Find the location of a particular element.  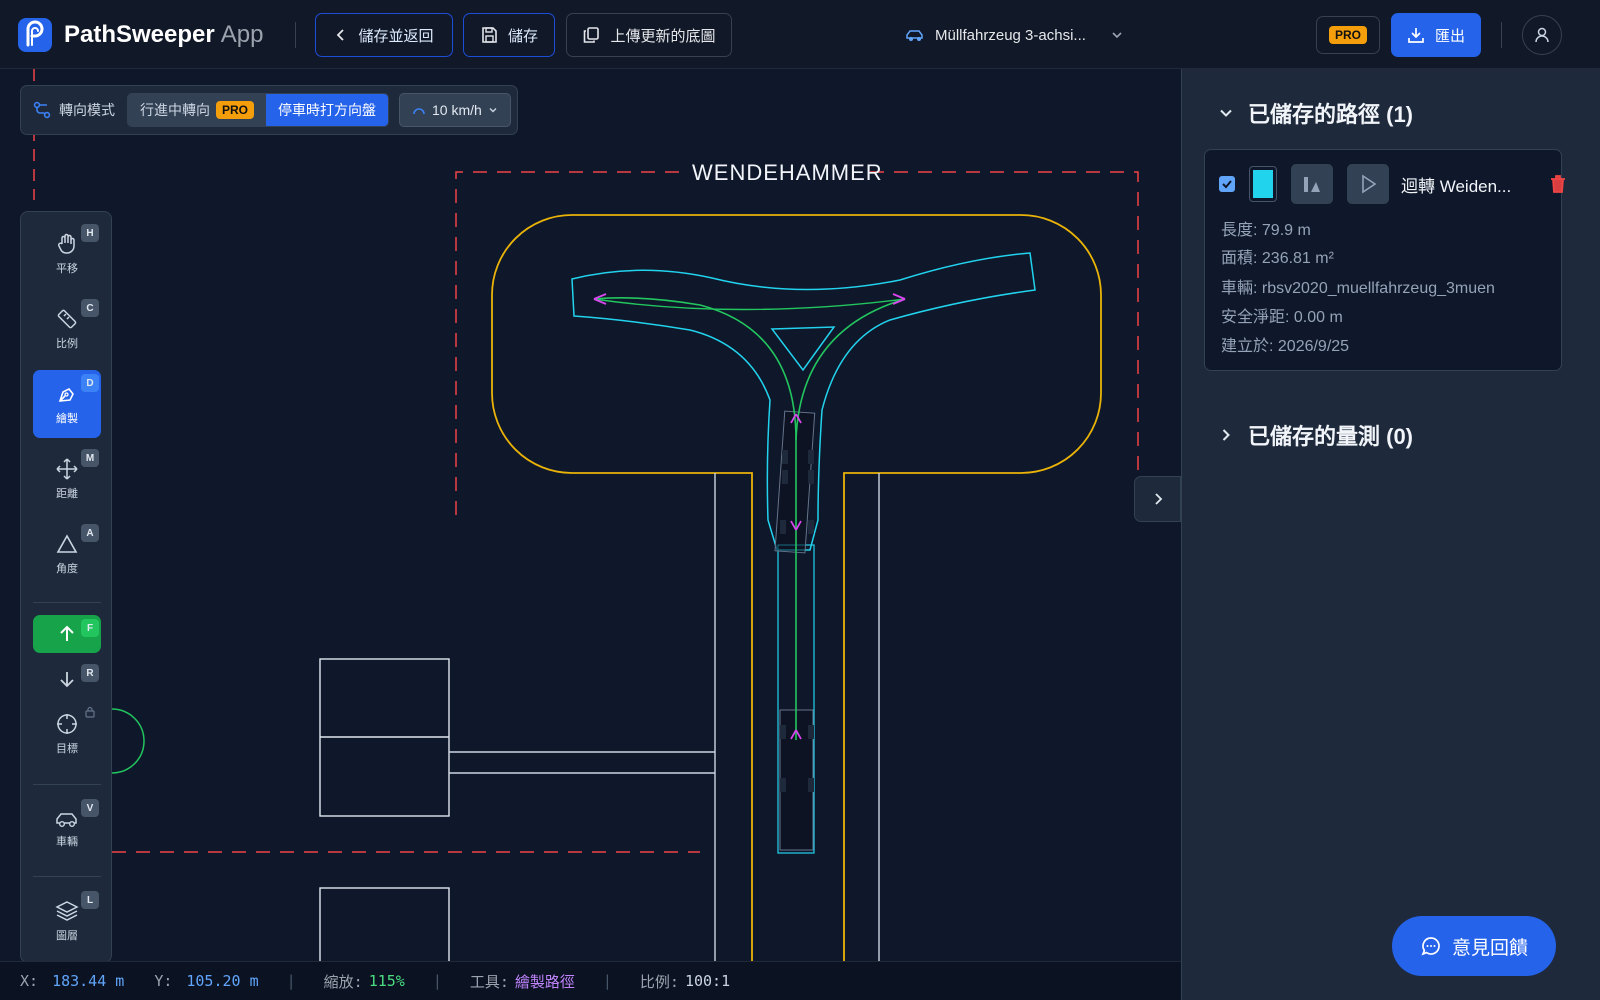

collapse-panel-button is located at coordinates (1157, 499).